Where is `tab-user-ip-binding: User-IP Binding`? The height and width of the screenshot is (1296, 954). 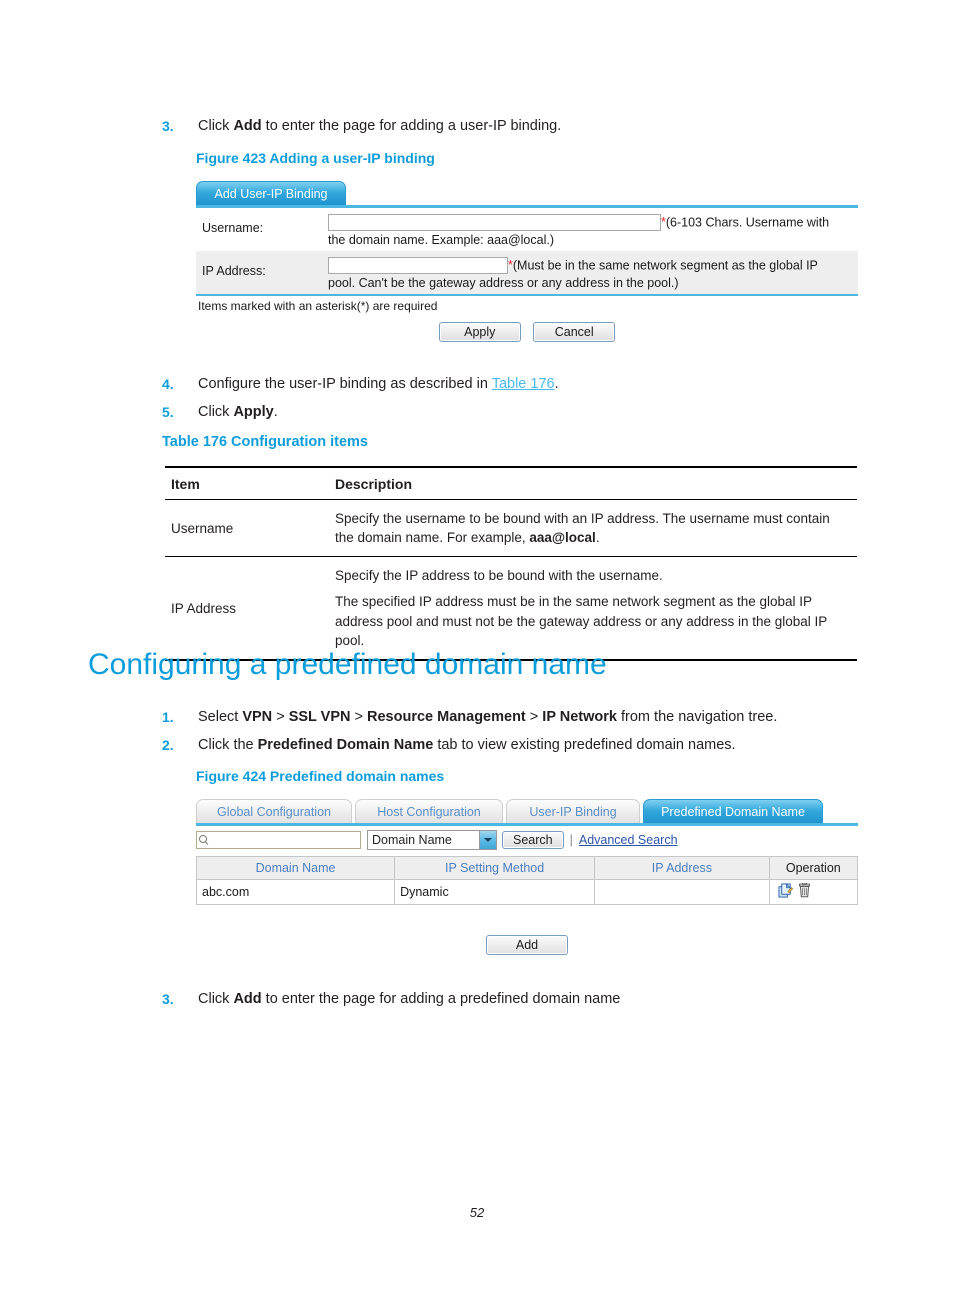
tab-user-ip-binding: User-IP Binding is located at coordinates (573, 811).